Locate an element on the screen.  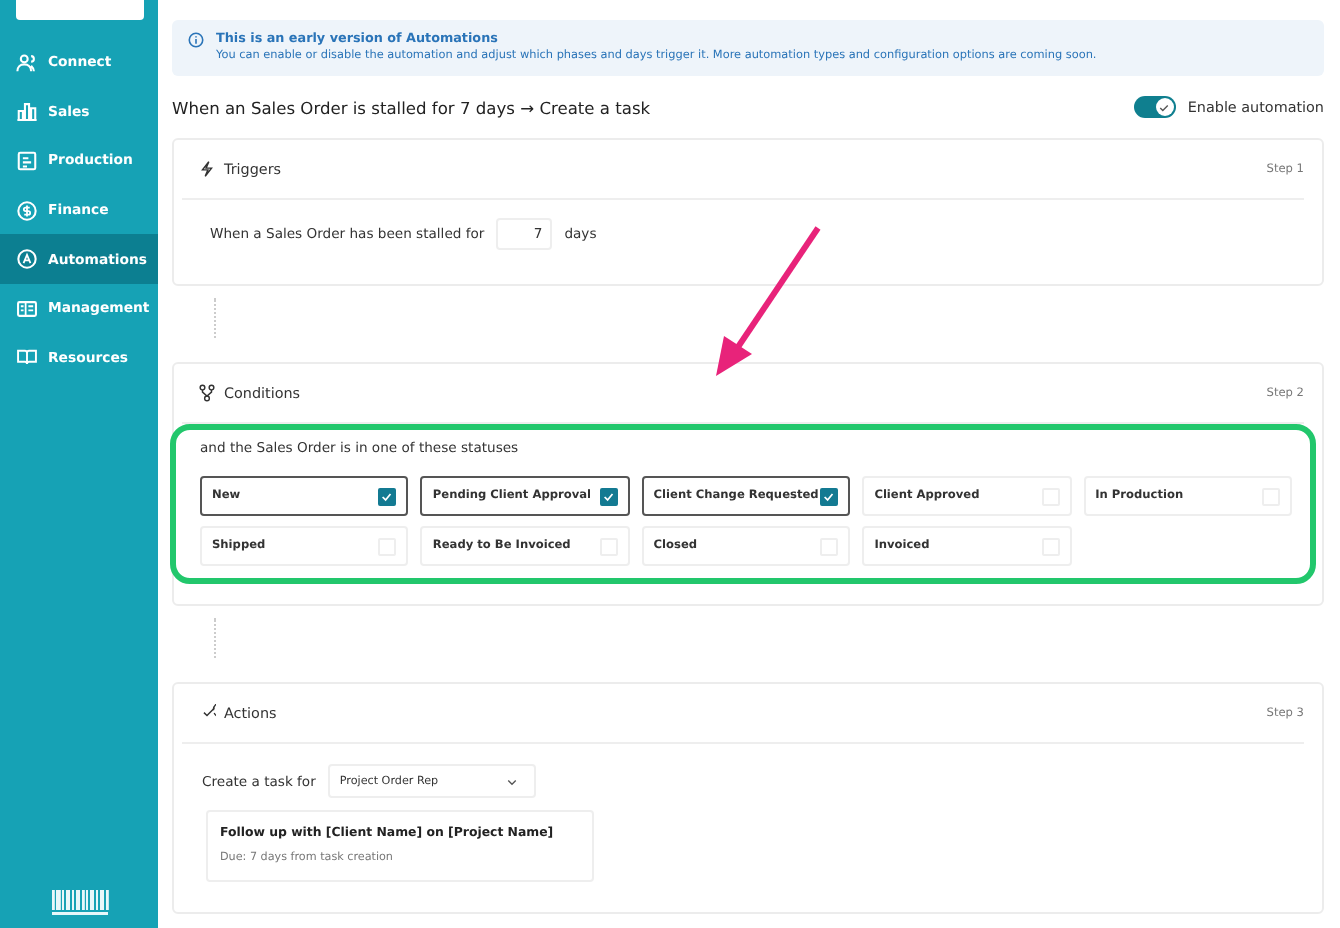
info-icon is located at coordinates (196, 40).